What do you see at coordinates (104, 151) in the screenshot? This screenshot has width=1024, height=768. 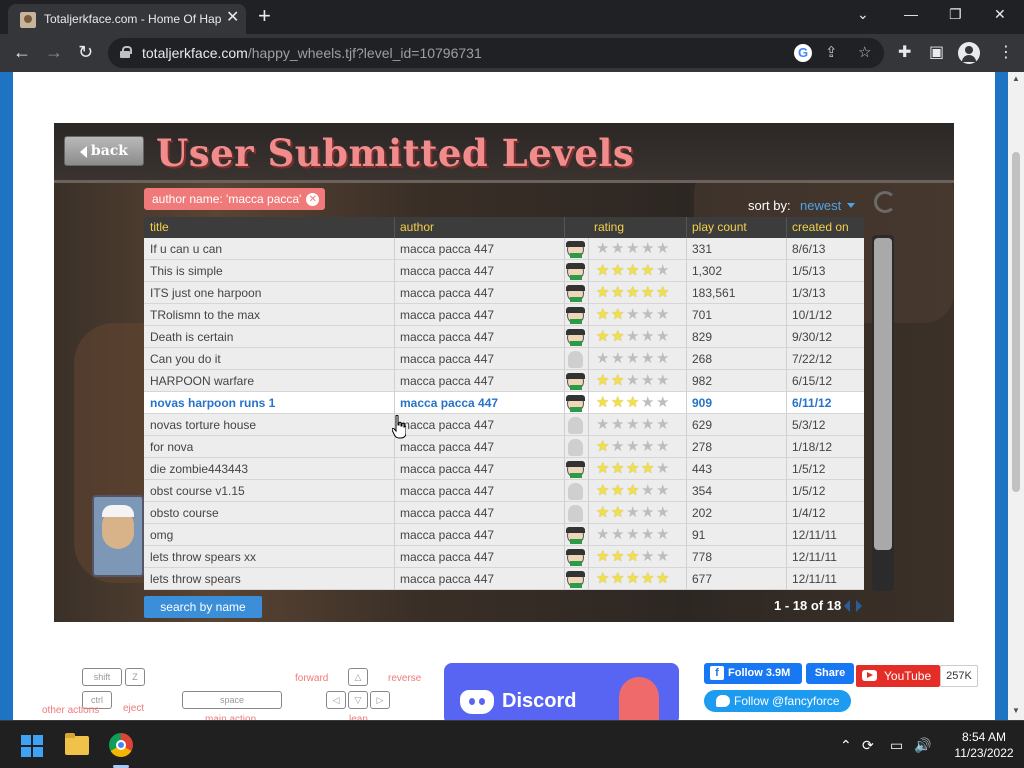 I see `back-button: back` at bounding box center [104, 151].